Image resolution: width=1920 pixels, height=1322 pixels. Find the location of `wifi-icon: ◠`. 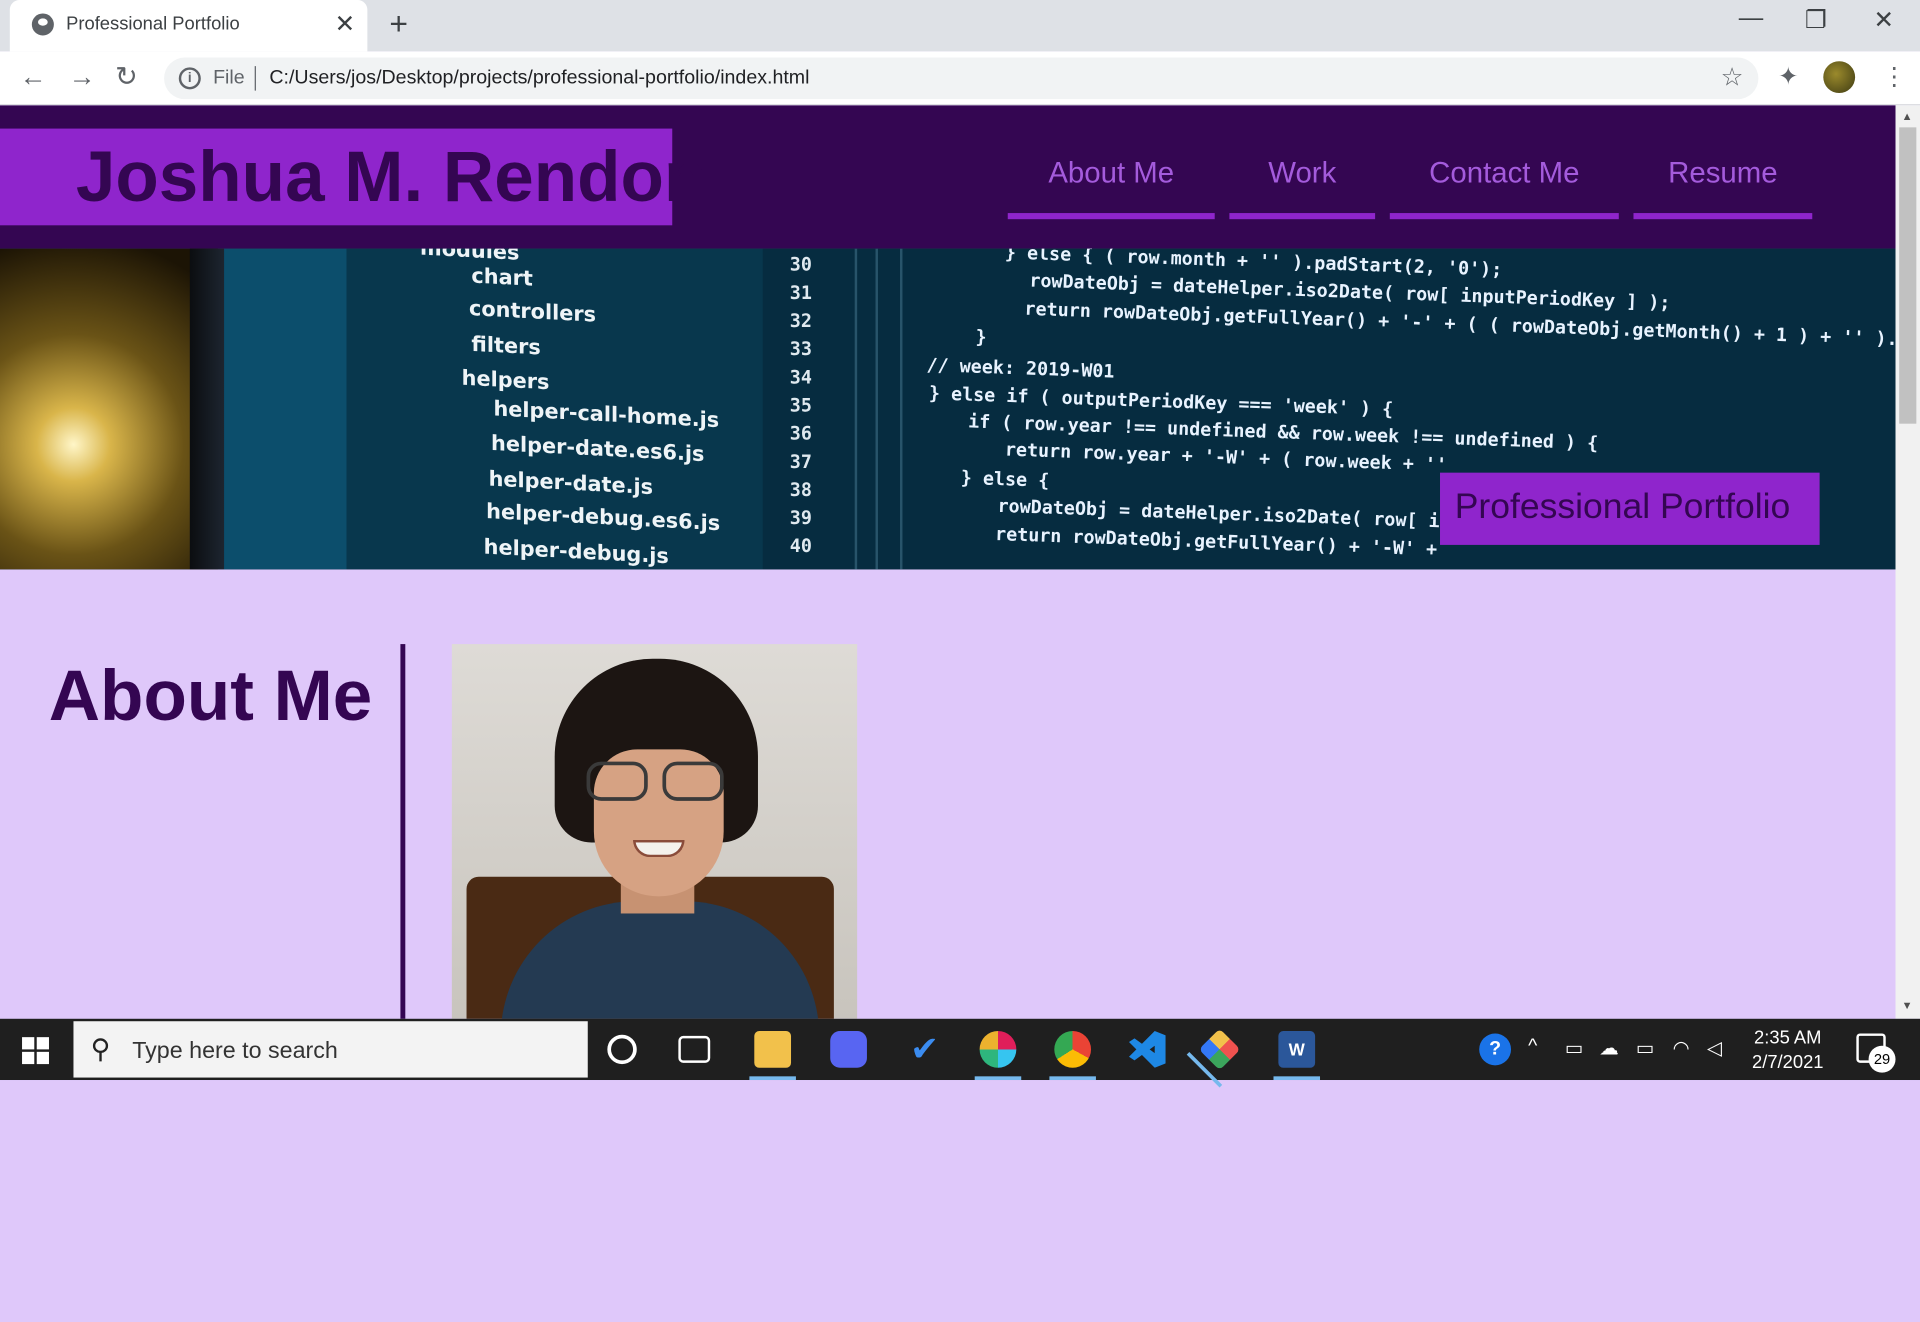

wifi-icon: ◠ is located at coordinates (1681, 1048).